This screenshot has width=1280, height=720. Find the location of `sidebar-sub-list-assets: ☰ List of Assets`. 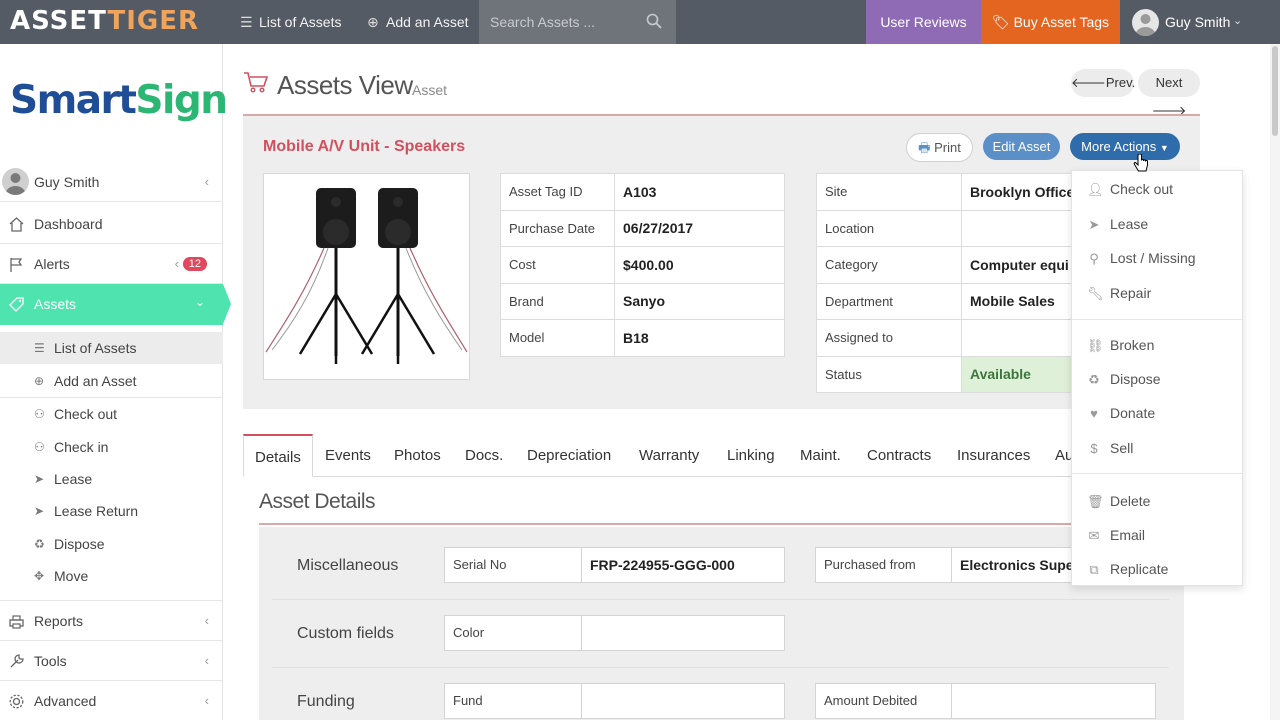

sidebar-sub-list-assets: ☰ List of Assets is located at coordinates (111, 348).